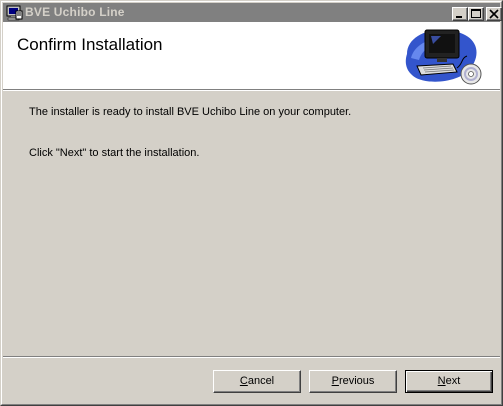 This screenshot has width=503, height=406. Describe the element at coordinates (261, 381) in the screenshot. I see `cancel-label-rest: ancel` at that location.